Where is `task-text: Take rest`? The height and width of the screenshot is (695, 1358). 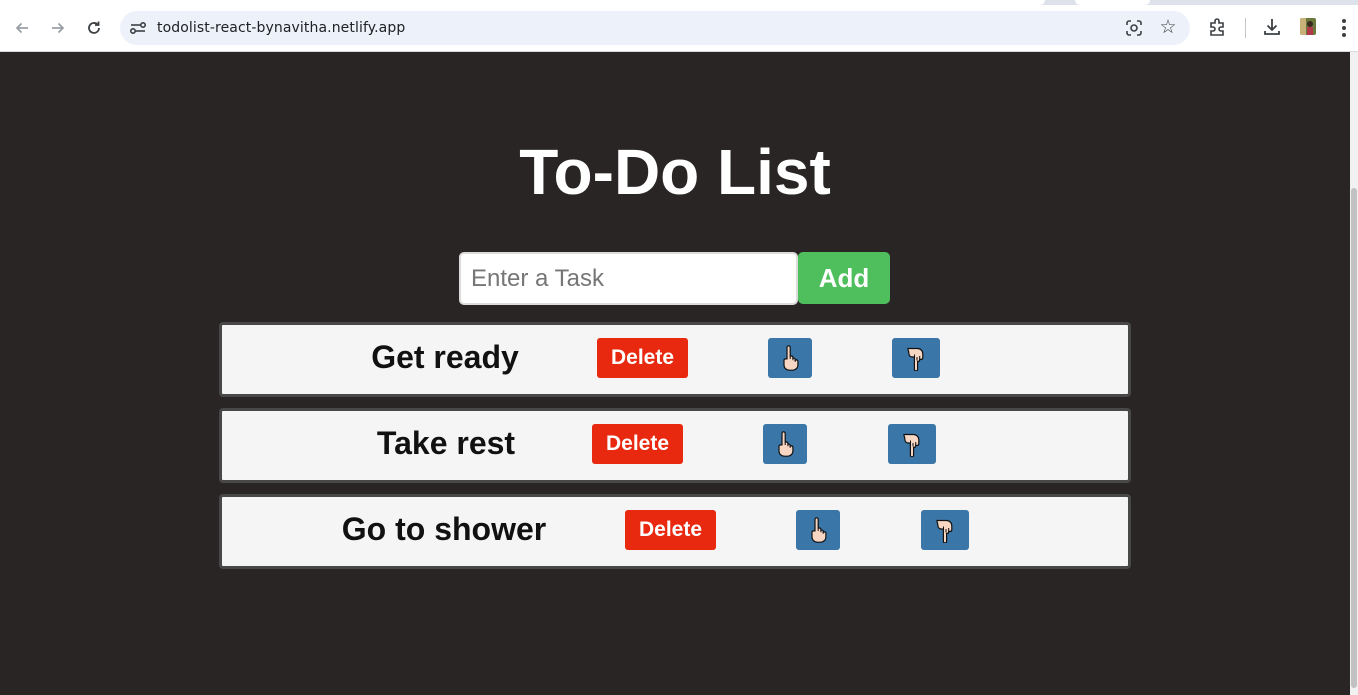
task-text: Take rest is located at coordinates (446, 443).